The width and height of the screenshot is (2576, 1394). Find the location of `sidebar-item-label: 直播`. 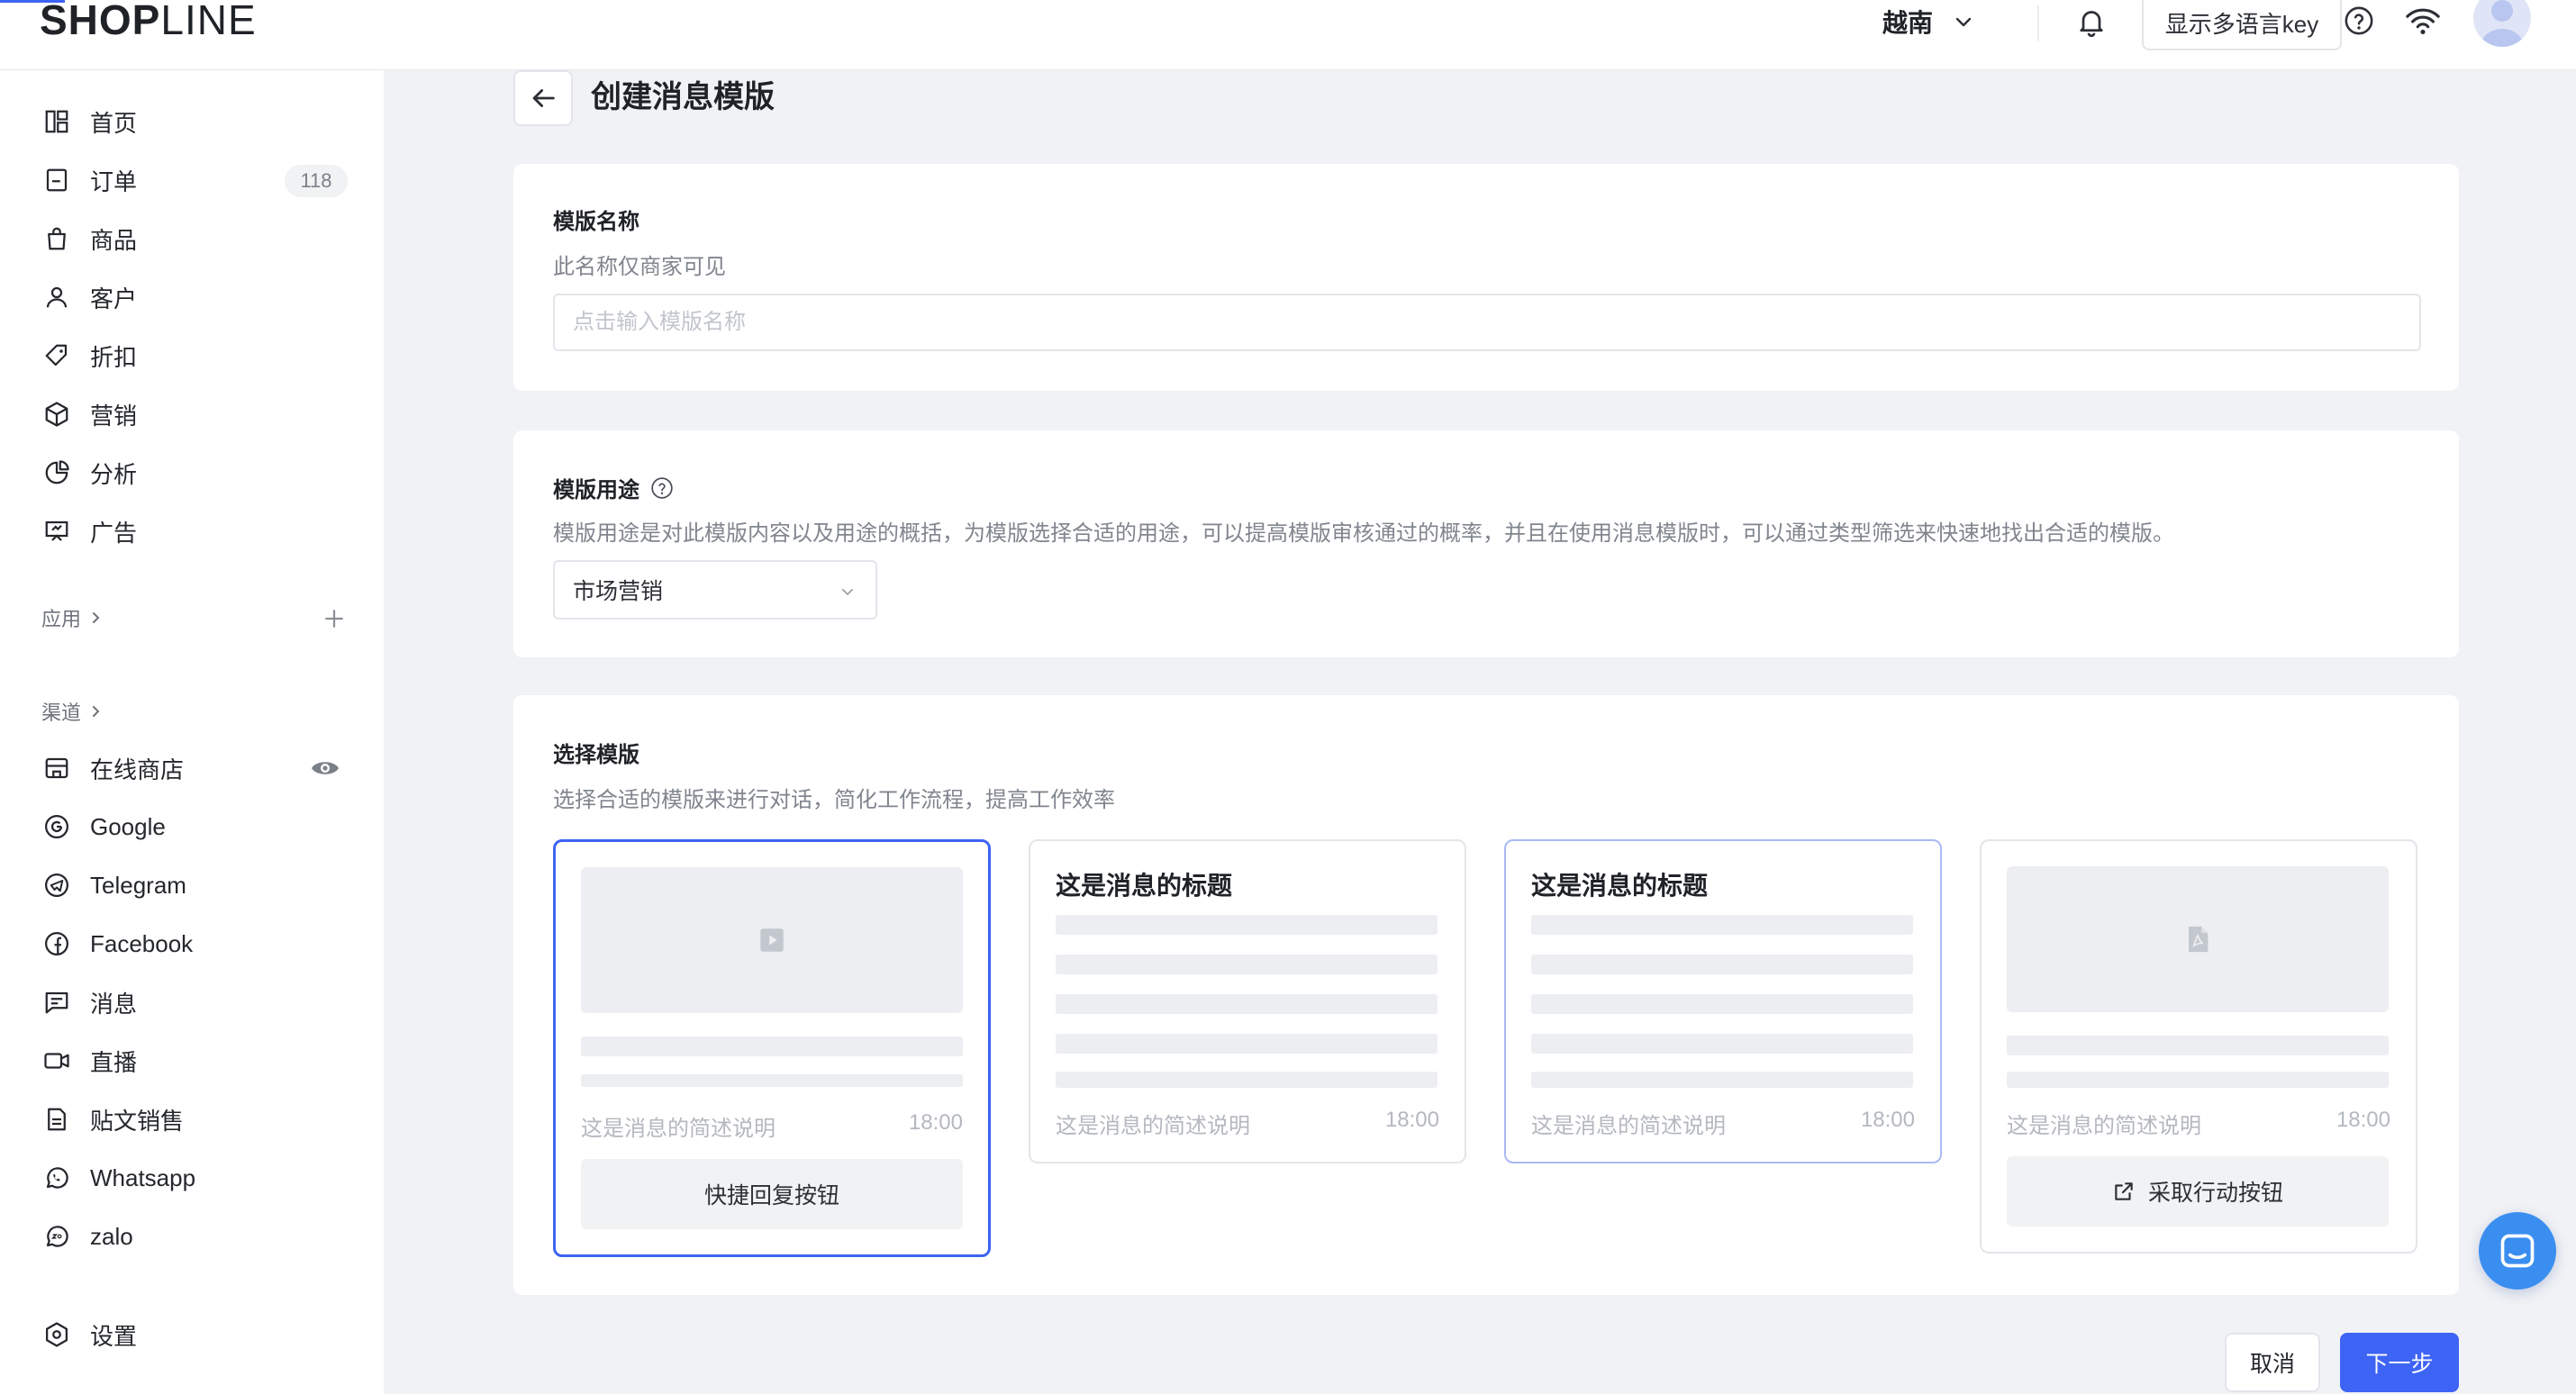

sidebar-item-label: 直播 is located at coordinates (114, 1062).